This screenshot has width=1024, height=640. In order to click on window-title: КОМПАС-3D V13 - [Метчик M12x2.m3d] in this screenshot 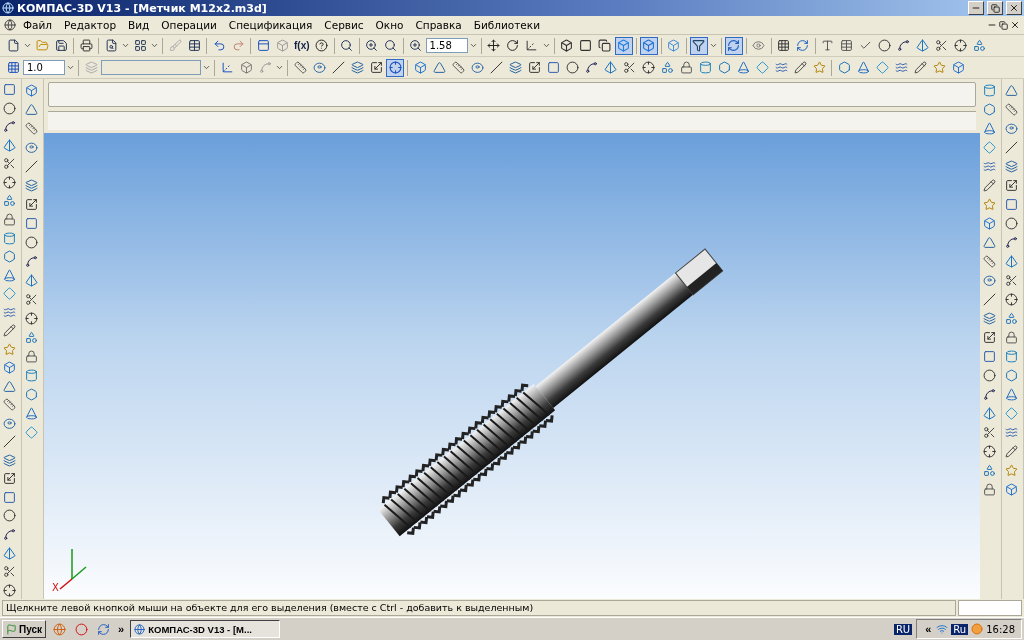, I will do `click(142, 8)`.